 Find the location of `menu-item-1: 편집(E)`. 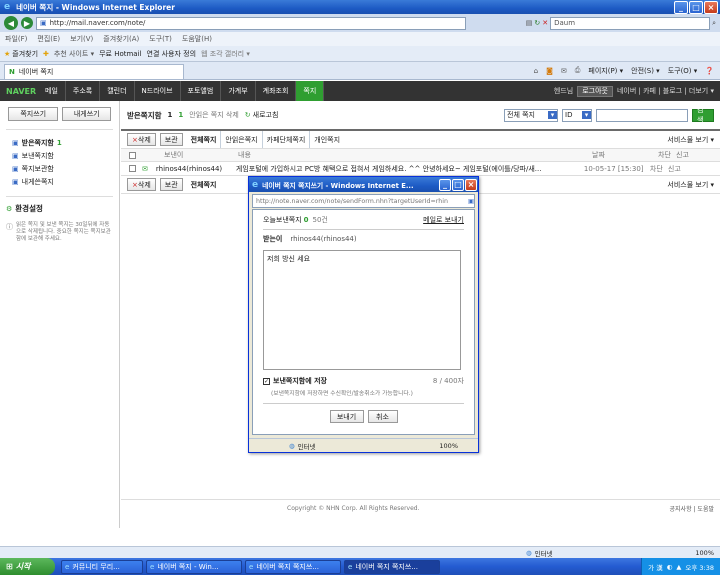

menu-item-1: 편집(E) is located at coordinates (48, 39).